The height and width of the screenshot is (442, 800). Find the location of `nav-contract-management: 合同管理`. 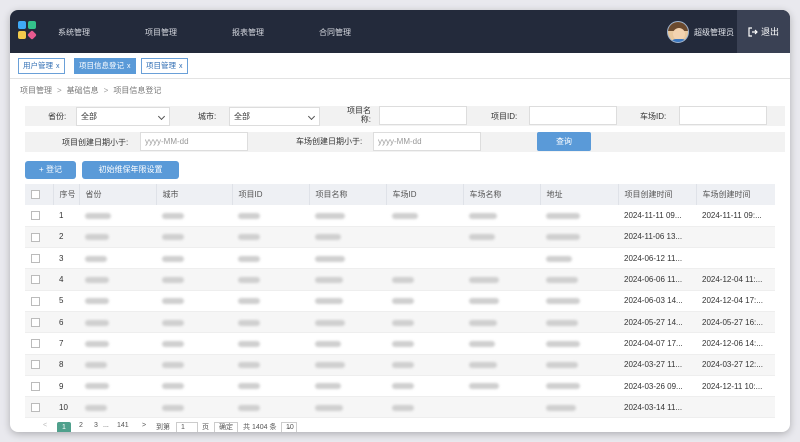

nav-contract-management: 合同管理 is located at coordinates (335, 32).